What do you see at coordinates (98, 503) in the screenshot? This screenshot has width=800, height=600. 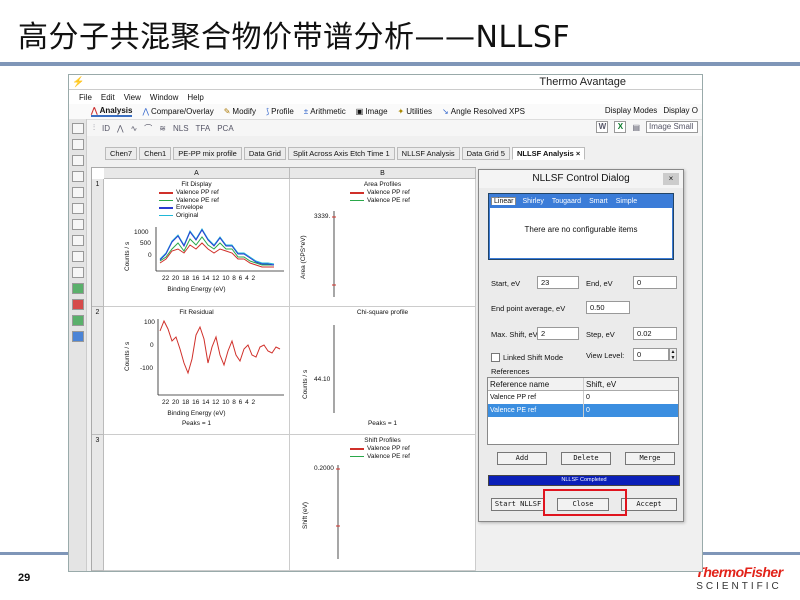 I see `row-header-3: 3` at bounding box center [98, 503].